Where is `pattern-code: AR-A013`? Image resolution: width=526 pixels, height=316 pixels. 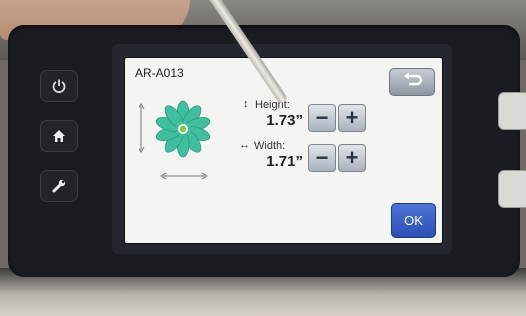
pattern-code: AR-A013 is located at coordinates (159, 73).